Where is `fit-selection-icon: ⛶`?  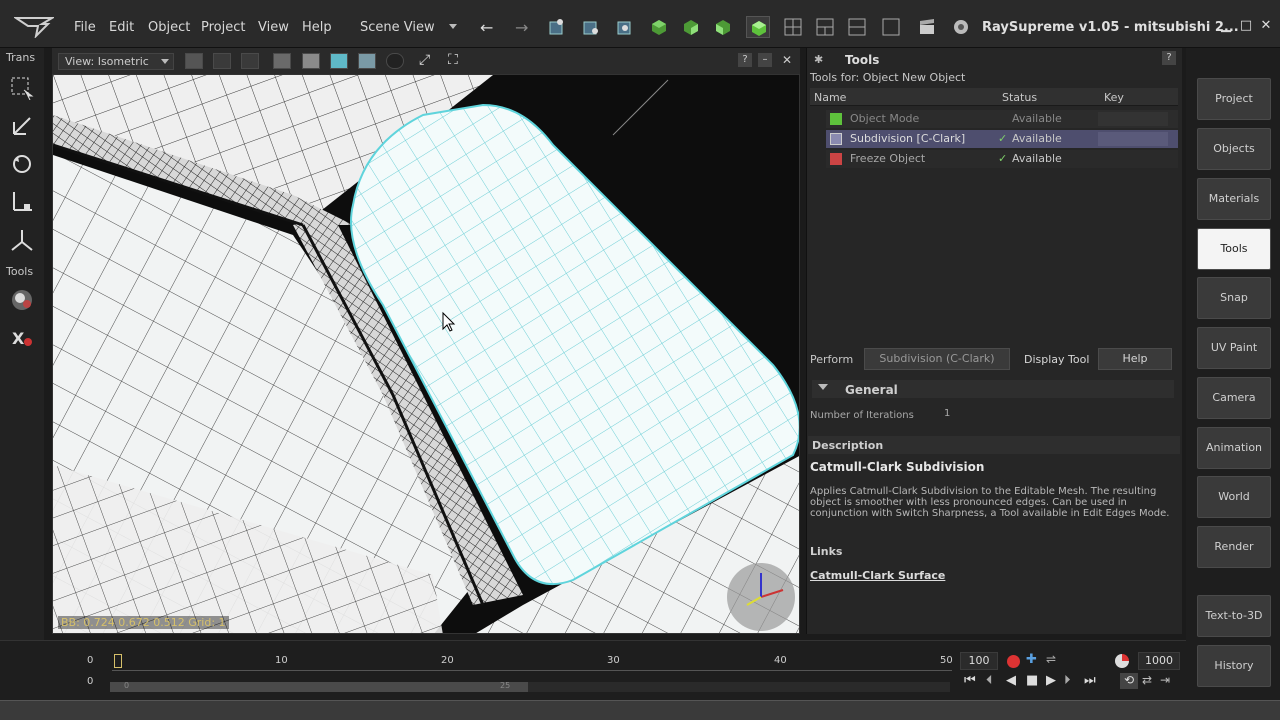 fit-selection-icon: ⛶ is located at coordinates (453, 60).